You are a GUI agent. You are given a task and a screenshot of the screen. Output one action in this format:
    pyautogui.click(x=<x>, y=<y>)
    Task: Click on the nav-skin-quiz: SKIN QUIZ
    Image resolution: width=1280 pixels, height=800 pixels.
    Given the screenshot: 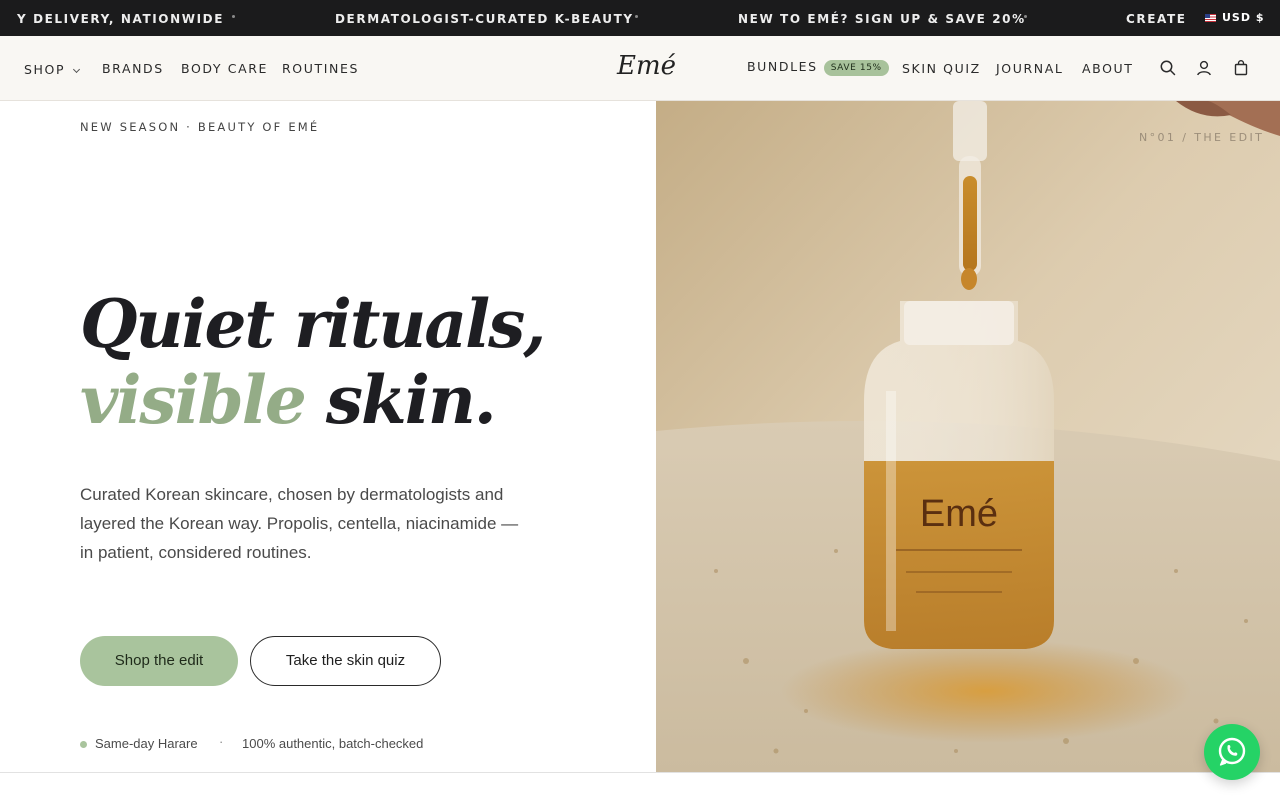 What is the action you would take?
    pyautogui.click(x=941, y=68)
    